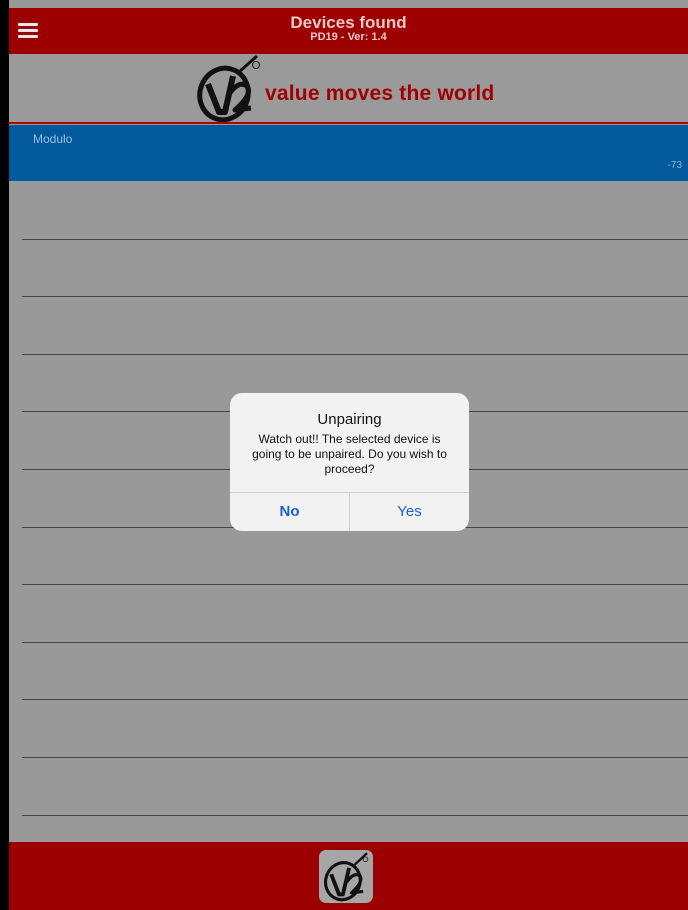  What do you see at coordinates (409, 512) in the screenshot?
I see `yes-button: Yes` at bounding box center [409, 512].